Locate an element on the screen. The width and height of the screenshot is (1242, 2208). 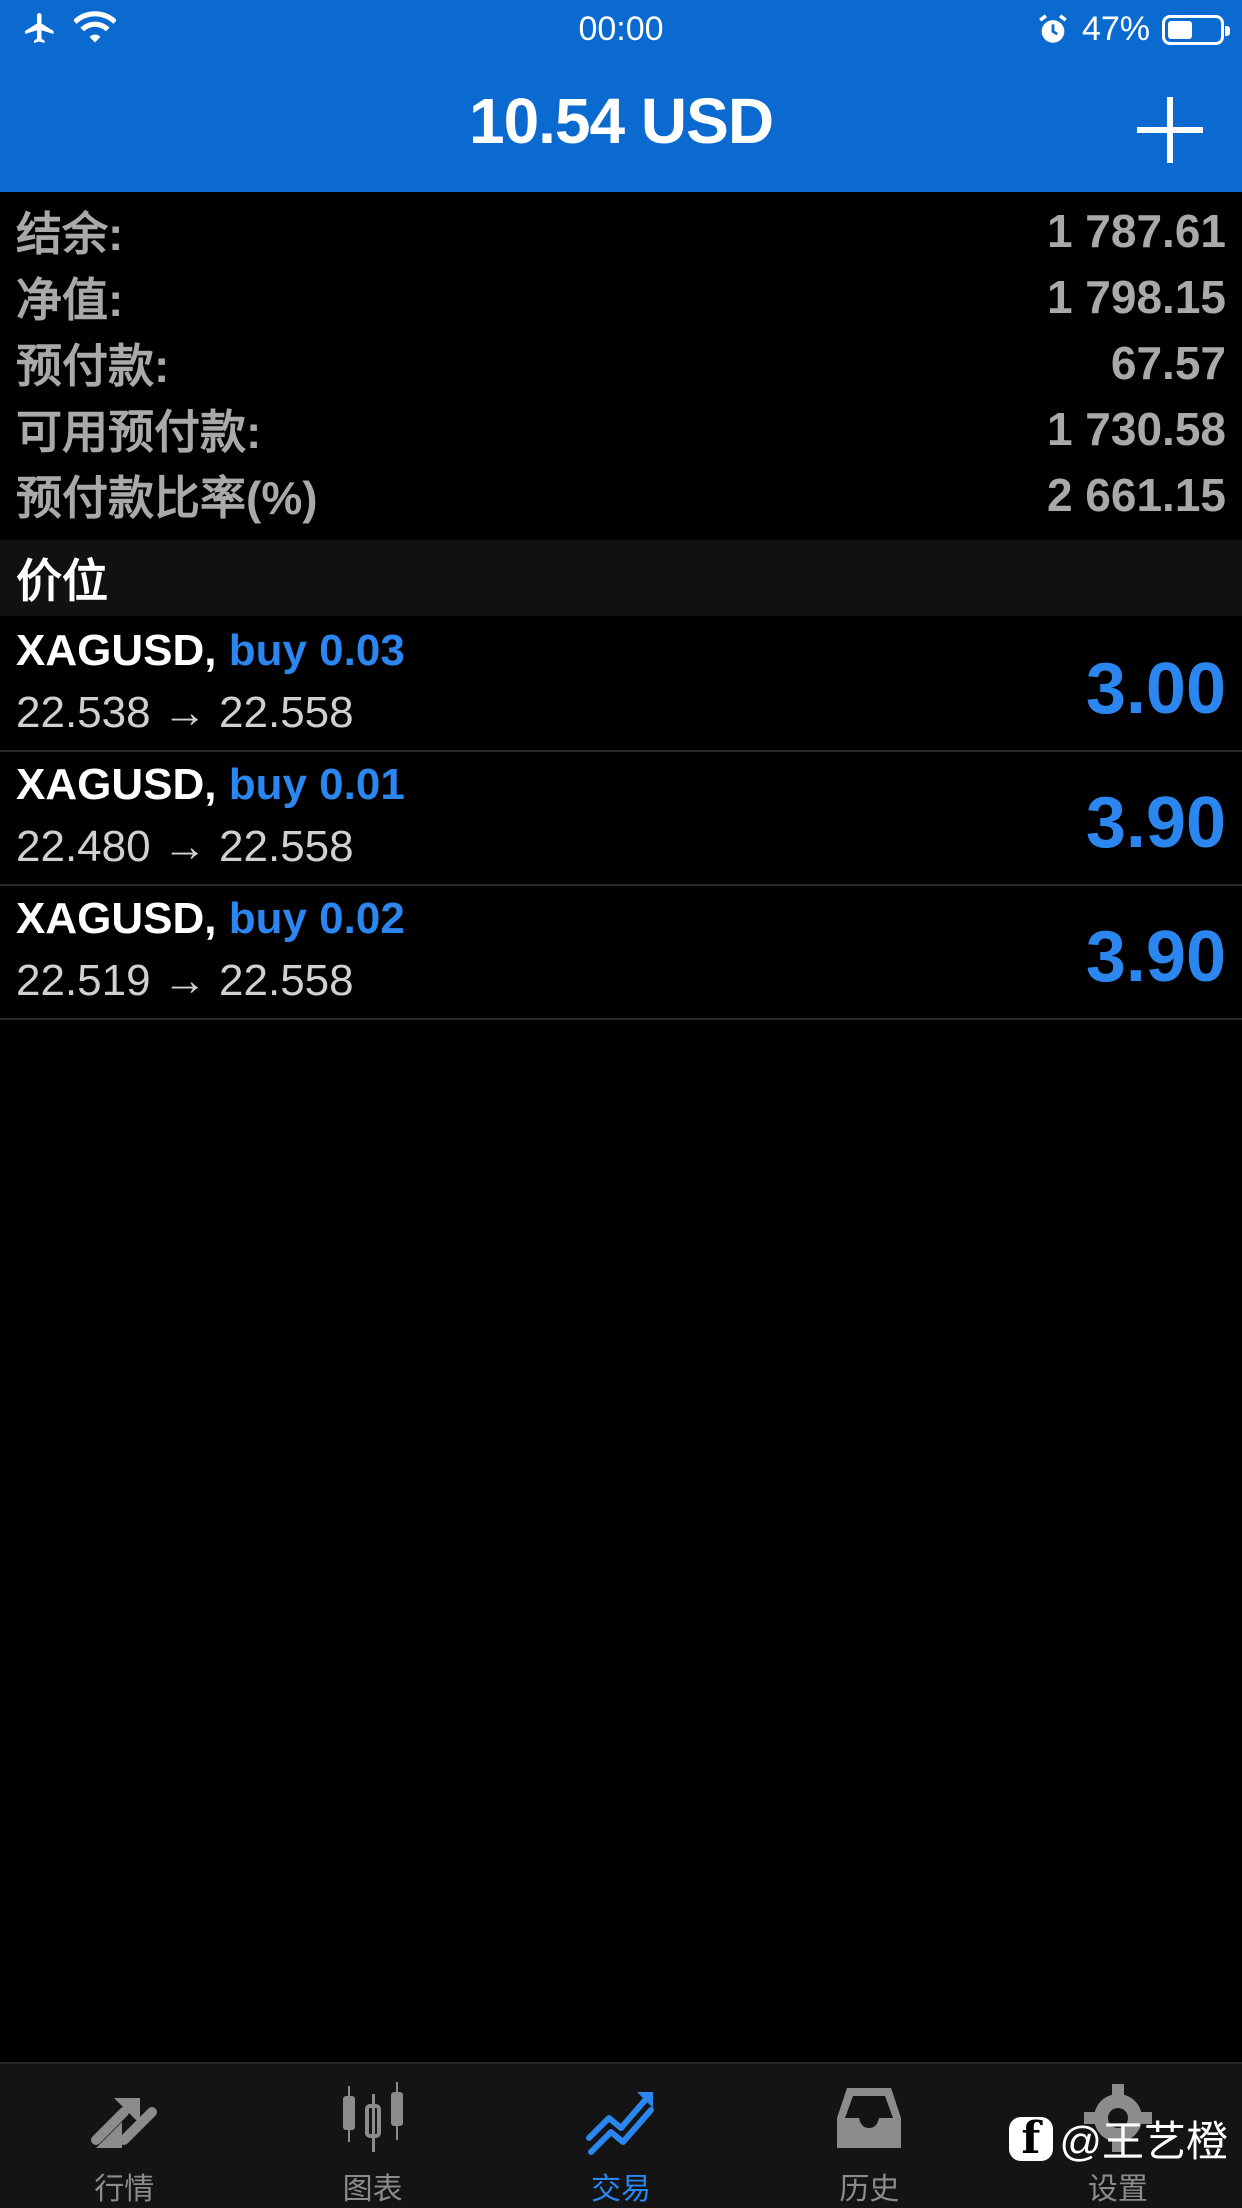
tab-trade: 交易 is located at coordinates (621, 2136).